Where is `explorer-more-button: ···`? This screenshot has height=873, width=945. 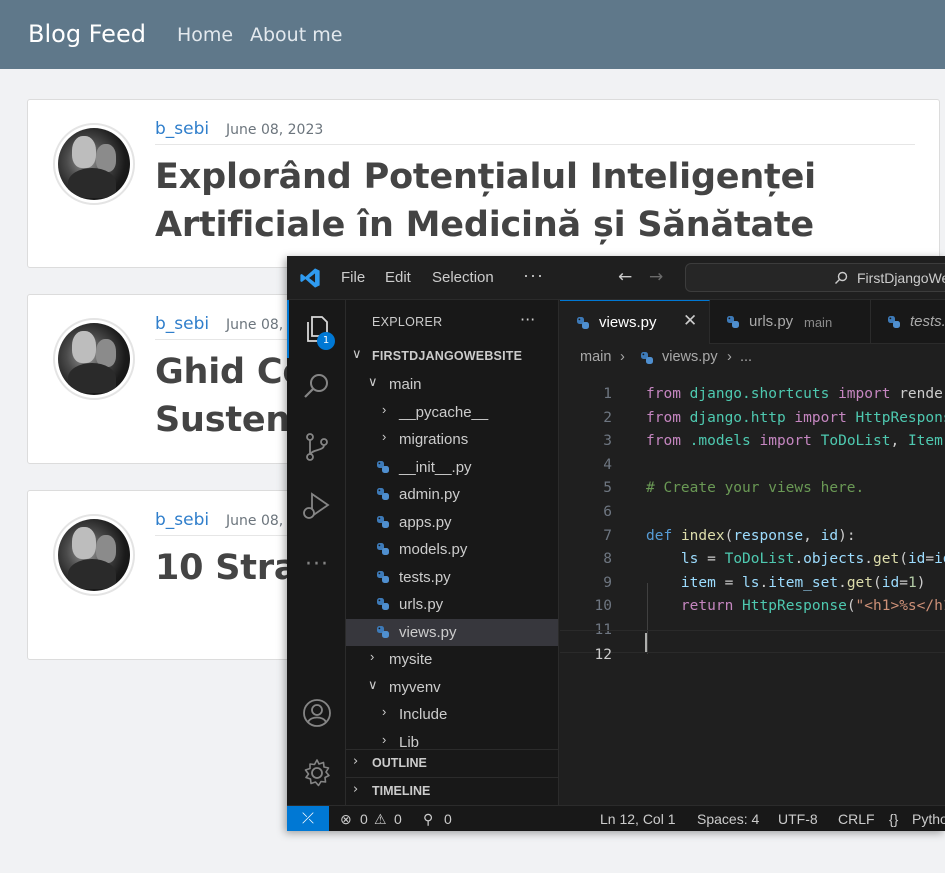
explorer-more-button: ··· is located at coordinates (527, 319).